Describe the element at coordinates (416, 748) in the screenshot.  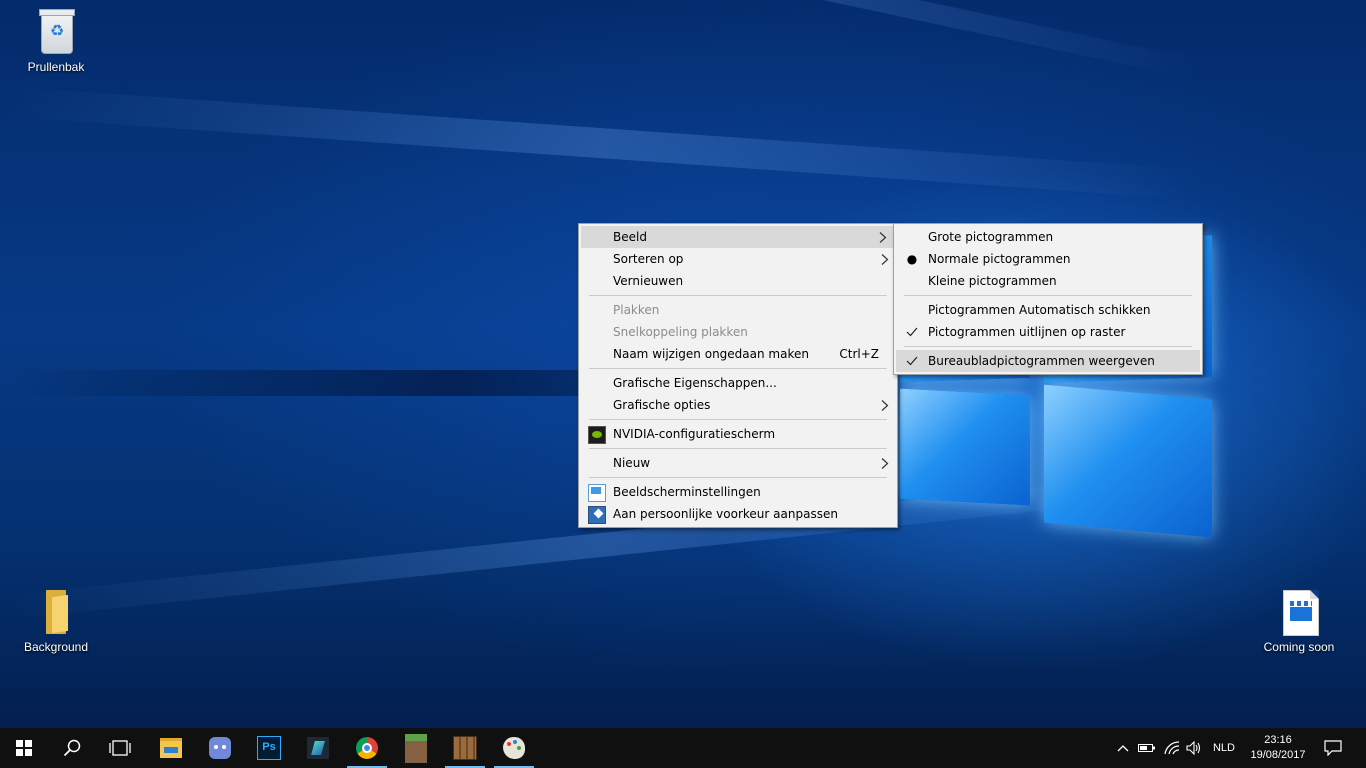
I see `taskbar-minecraft` at that location.